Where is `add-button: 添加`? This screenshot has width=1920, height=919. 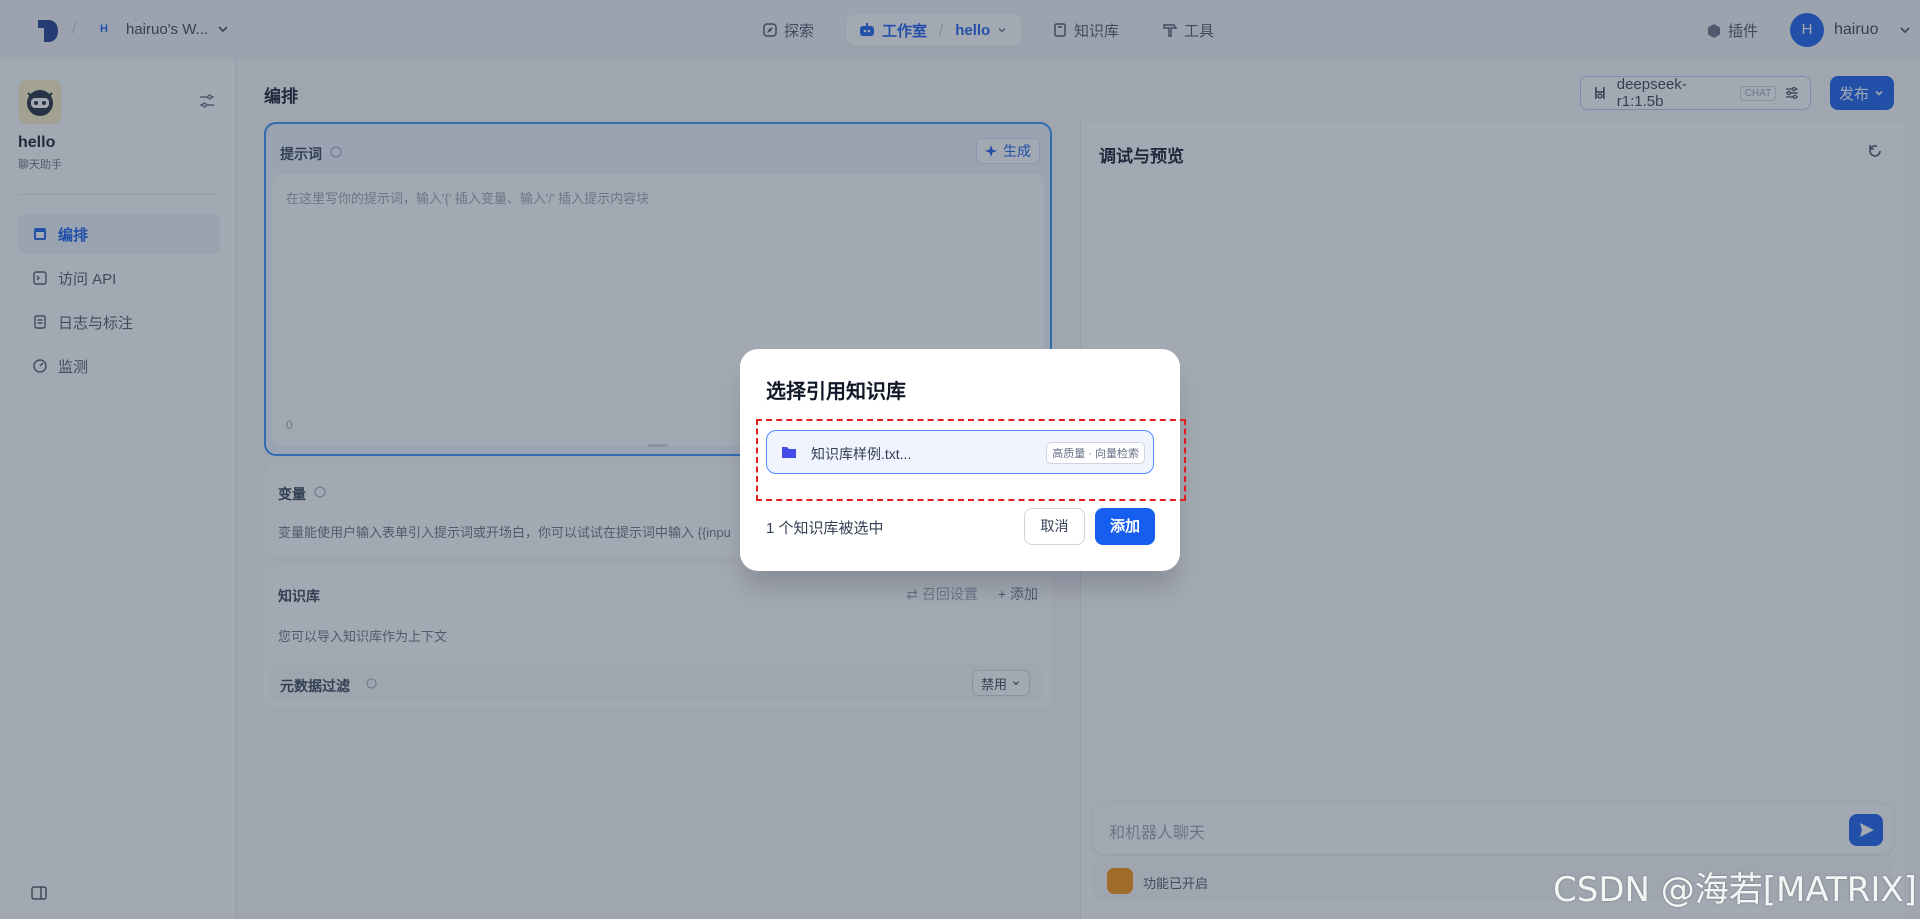 add-button: 添加 is located at coordinates (1125, 526).